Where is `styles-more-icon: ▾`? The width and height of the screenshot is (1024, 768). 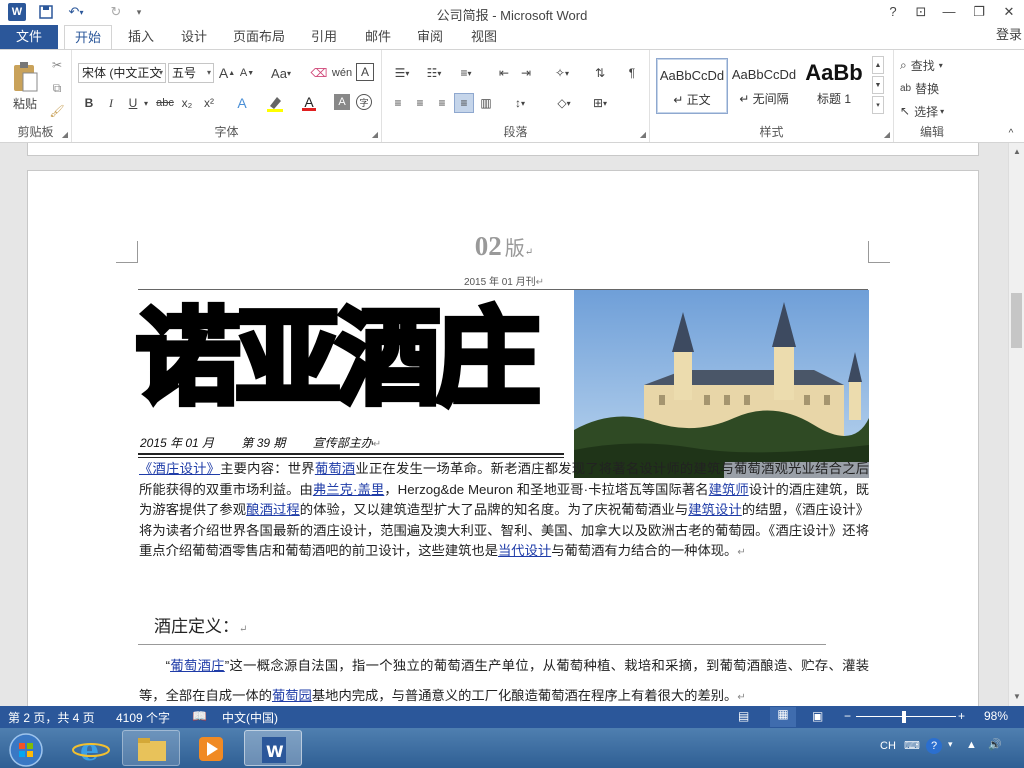
styles-more-icon: ▾ is located at coordinates (878, 105).